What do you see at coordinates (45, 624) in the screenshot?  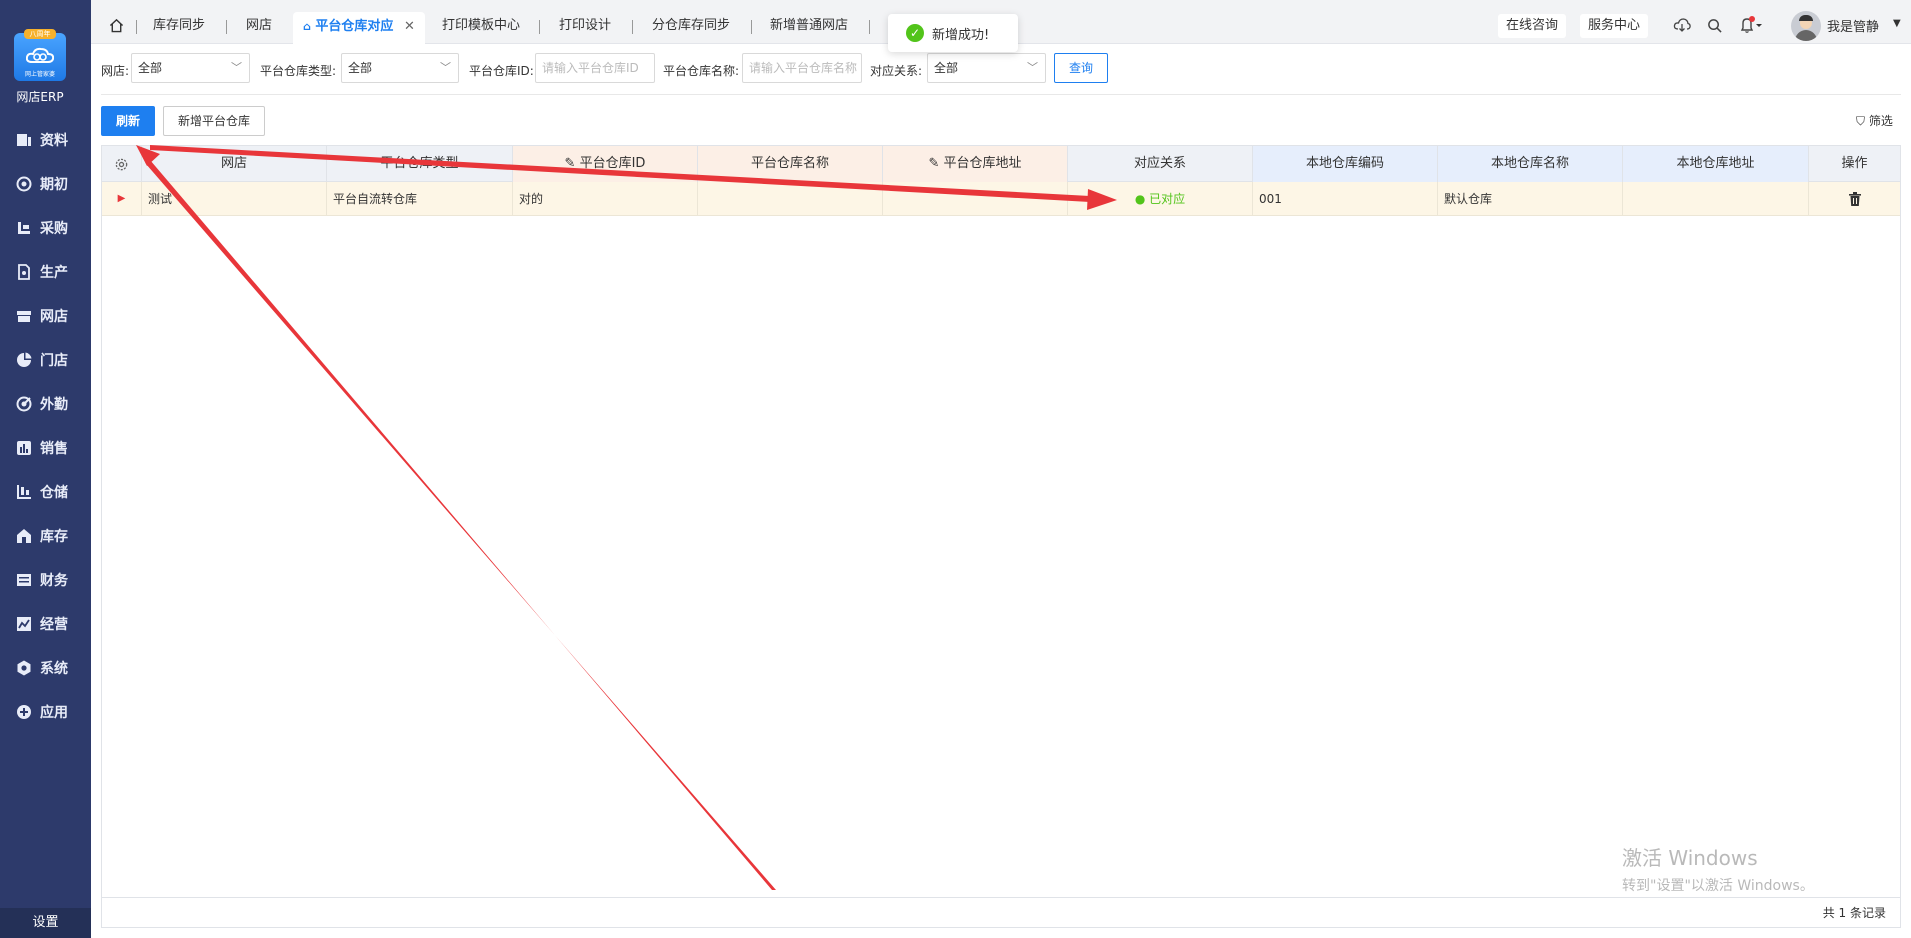 I see `sidebar-item-operation: 经营` at bounding box center [45, 624].